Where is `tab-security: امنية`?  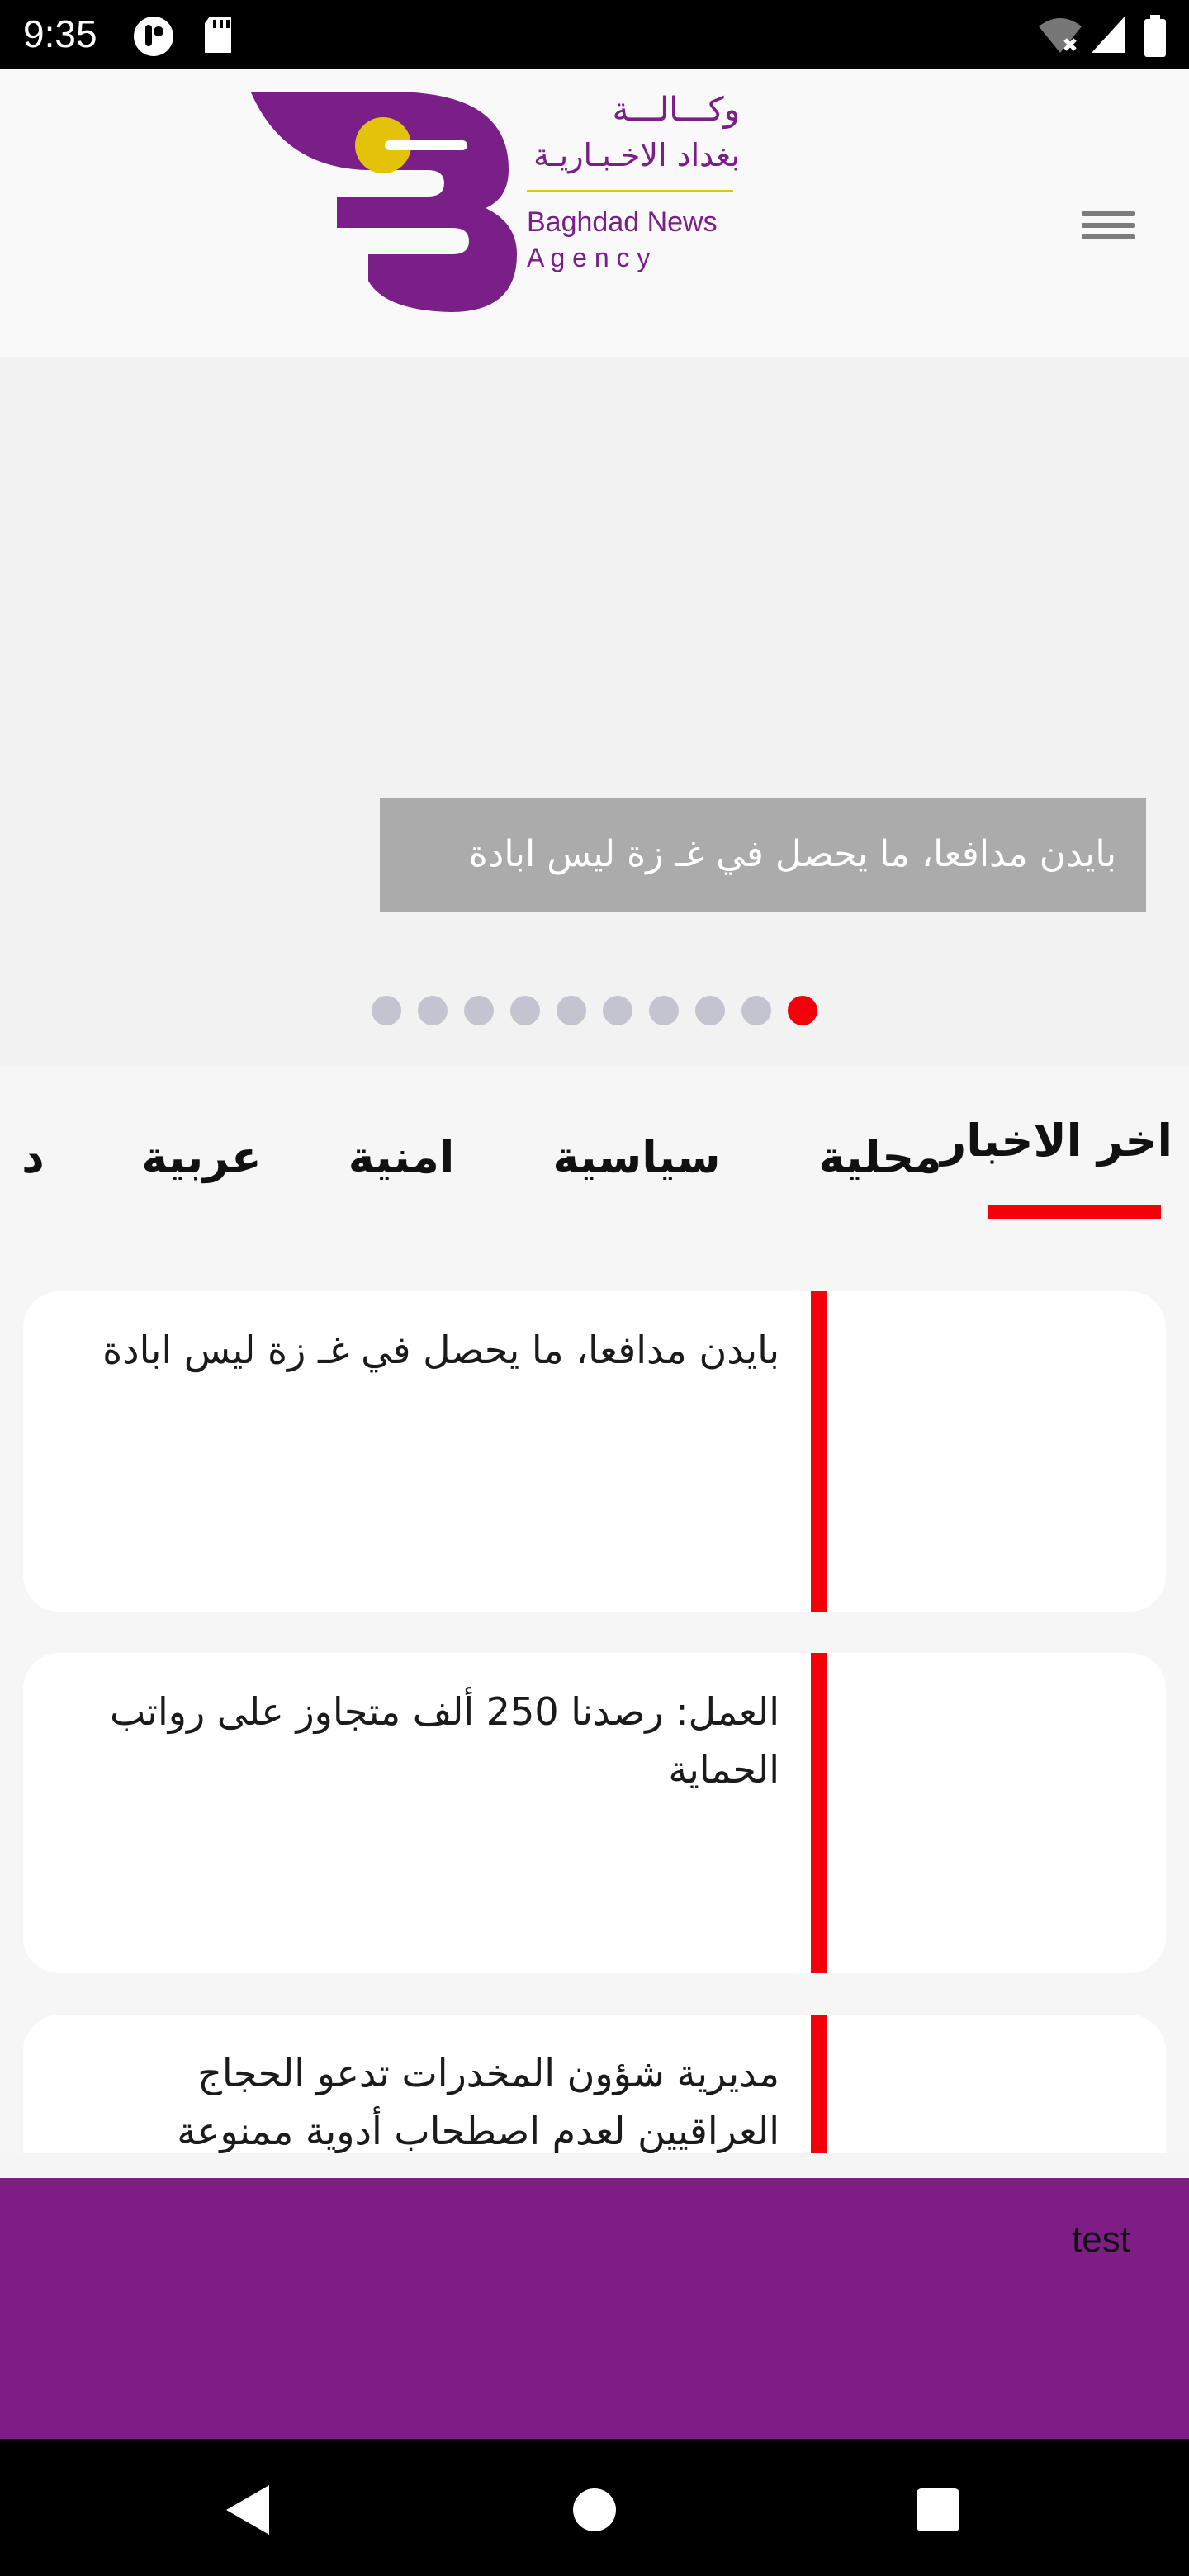
tab-security: امنية is located at coordinates (401, 1158).